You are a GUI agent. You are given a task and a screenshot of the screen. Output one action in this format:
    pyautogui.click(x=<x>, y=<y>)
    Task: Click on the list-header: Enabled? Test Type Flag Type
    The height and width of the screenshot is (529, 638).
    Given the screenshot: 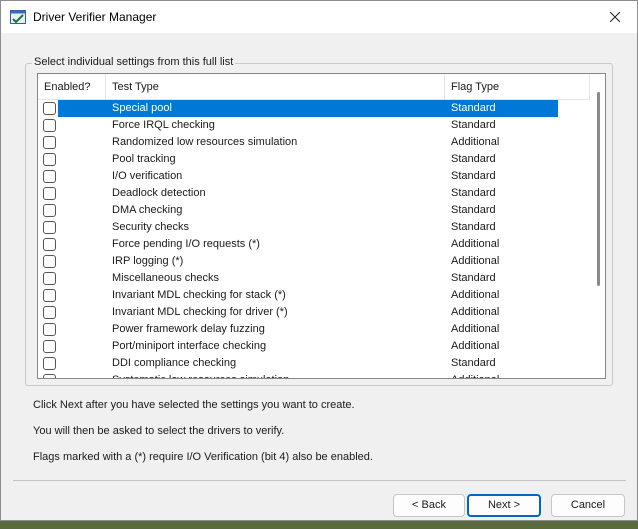 What is the action you would take?
    pyautogui.click(x=321, y=87)
    